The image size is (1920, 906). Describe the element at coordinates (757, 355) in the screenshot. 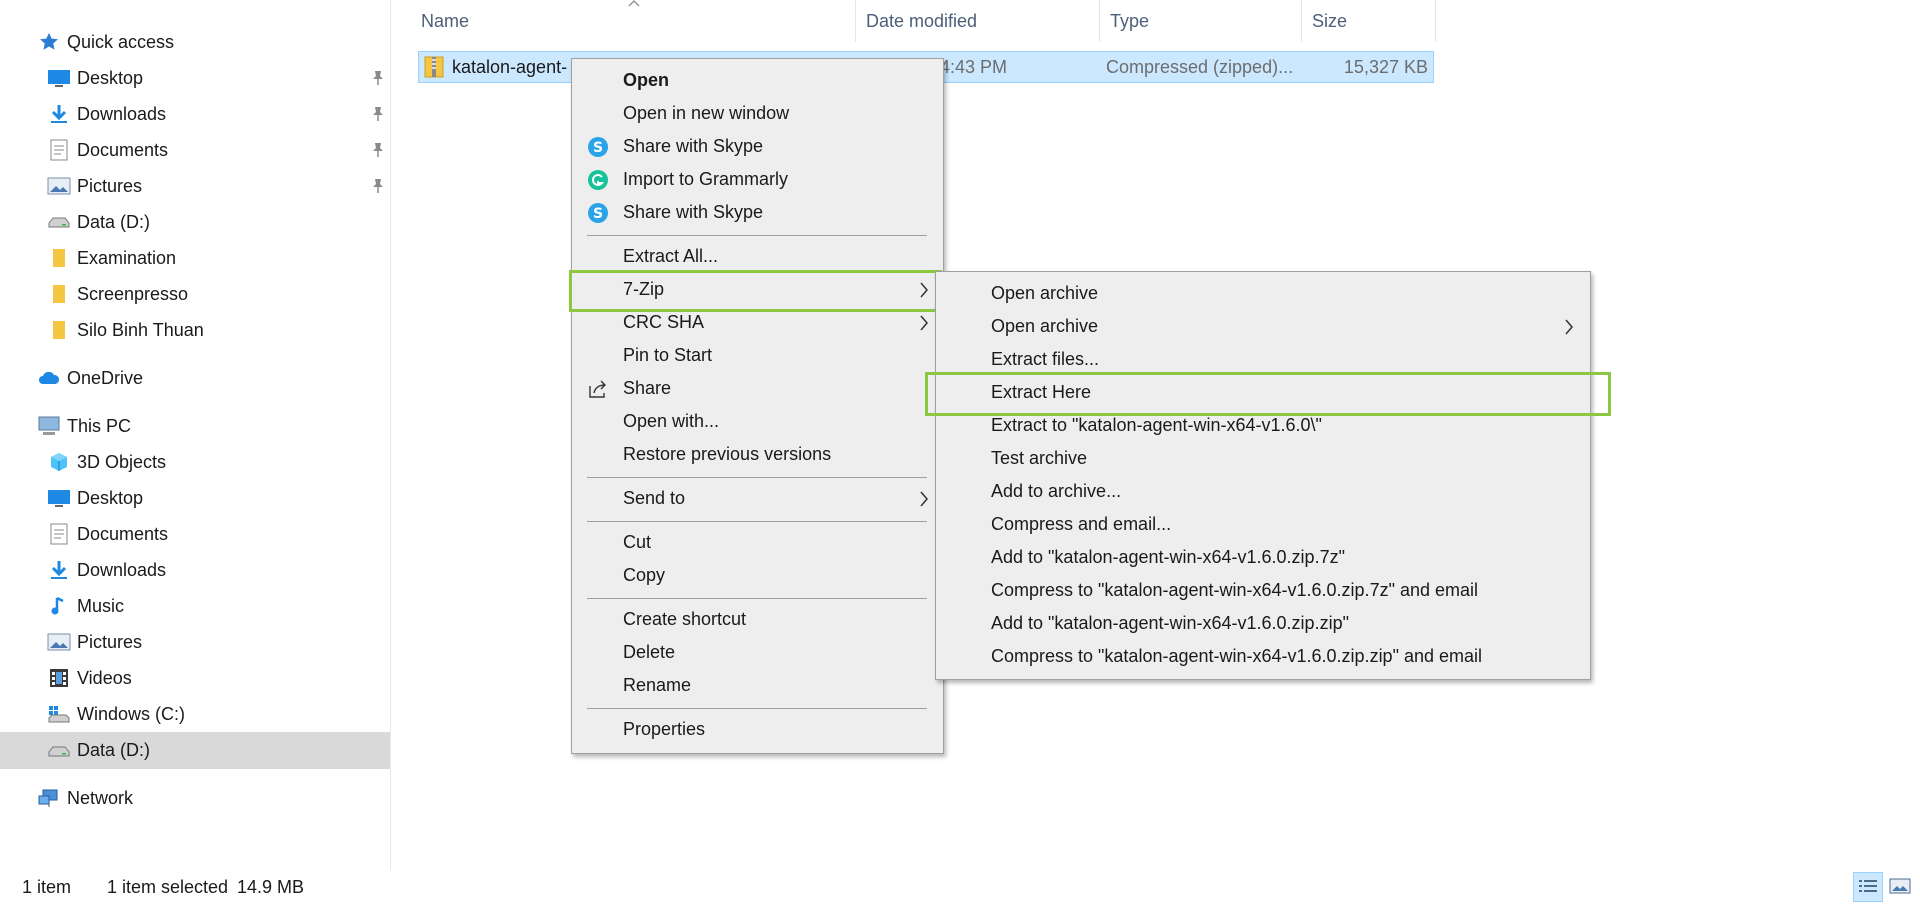

I see `menu-item-pin-to-start: Pin to Start` at that location.